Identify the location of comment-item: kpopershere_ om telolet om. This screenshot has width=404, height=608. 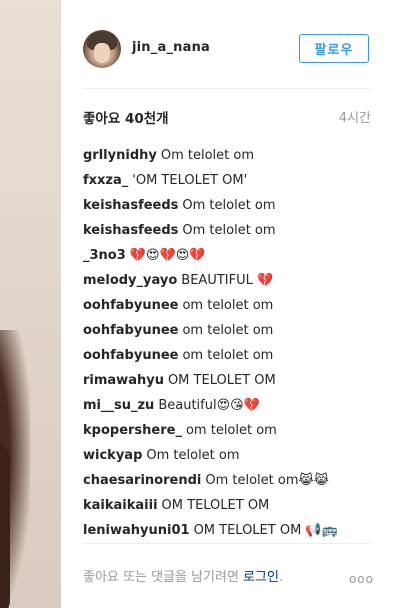
(228, 433).